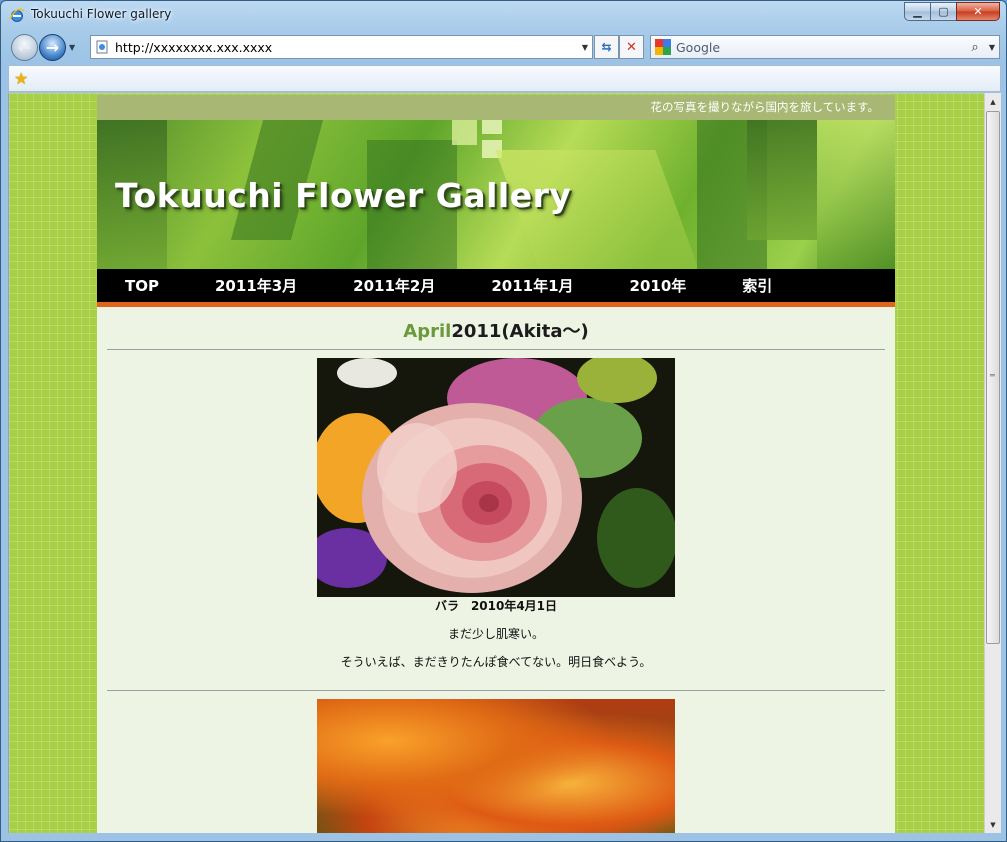 The width and height of the screenshot is (1007, 842). Describe the element at coordinates (993, 824) in the screenshot. I see `scroll-down-icon: ▼` at that location.